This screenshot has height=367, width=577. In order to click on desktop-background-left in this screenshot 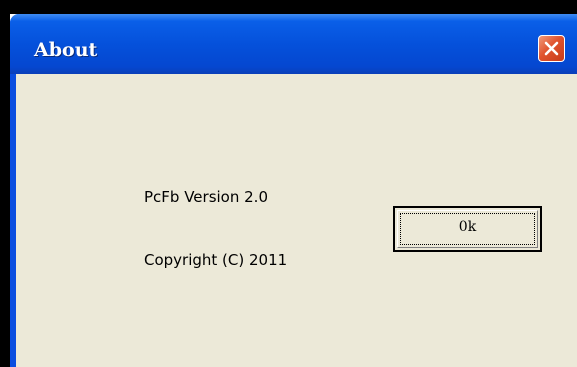, I will do `click(5, 190)`.